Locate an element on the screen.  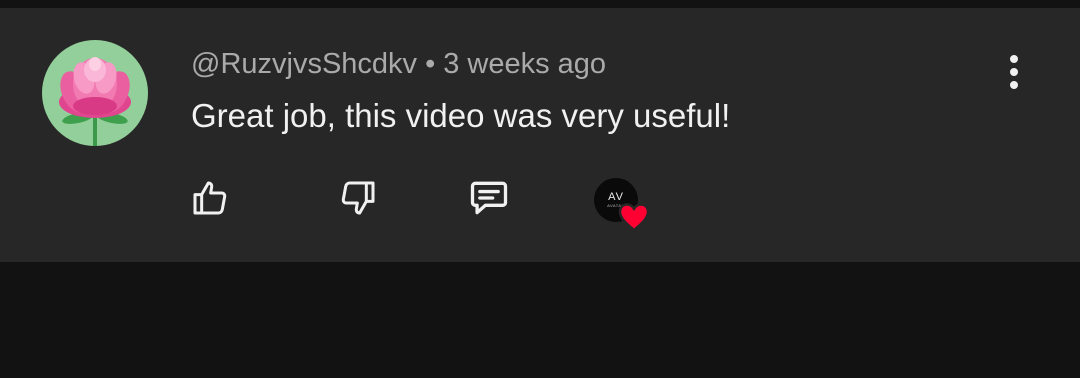
comment-text: Great job, this video was very useful! is located at coordinates (461, 115).